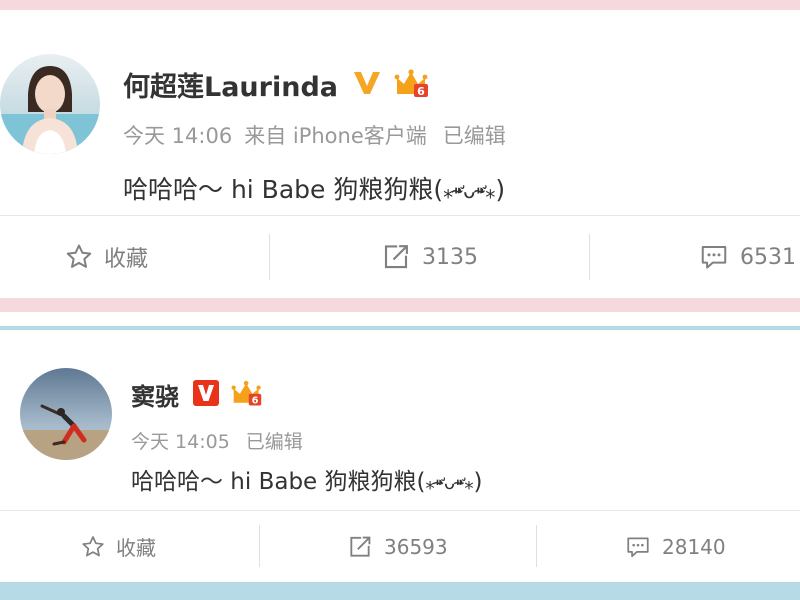 The image size is (800, 600). Describe the element at coordinates (400, 591) in the screenshot. I see `blue-band-bottom` at that location.